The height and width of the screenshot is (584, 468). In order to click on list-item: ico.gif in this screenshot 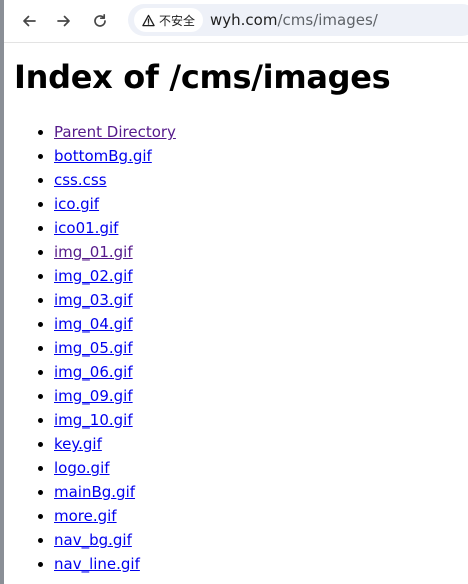, I will do `click(115, 204)`.